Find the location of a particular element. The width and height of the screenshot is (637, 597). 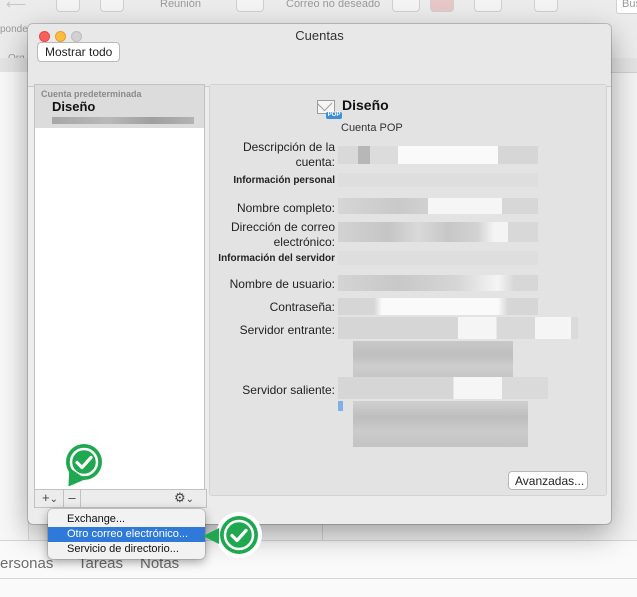

tutorial-pointer-other-email is located at coordinates (211, 536).